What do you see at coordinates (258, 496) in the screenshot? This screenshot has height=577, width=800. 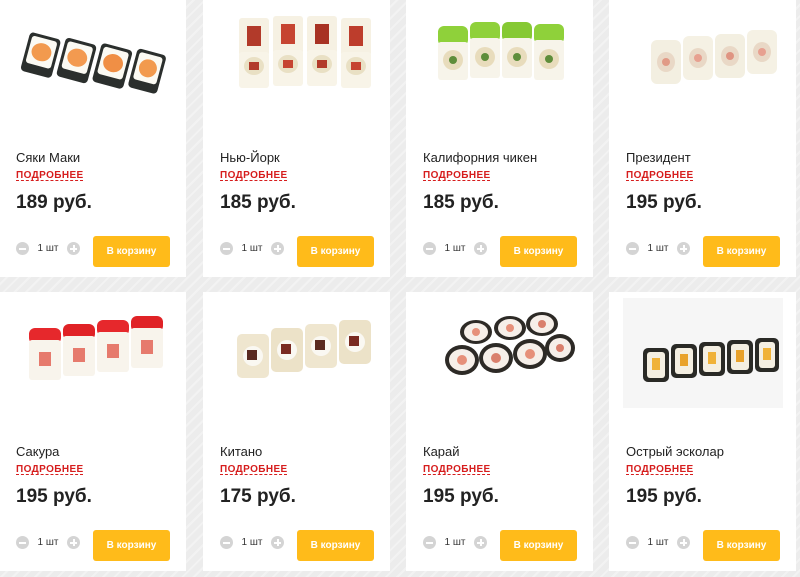 I see `product-price: 175 руб.` at bounding box center [258, 496].